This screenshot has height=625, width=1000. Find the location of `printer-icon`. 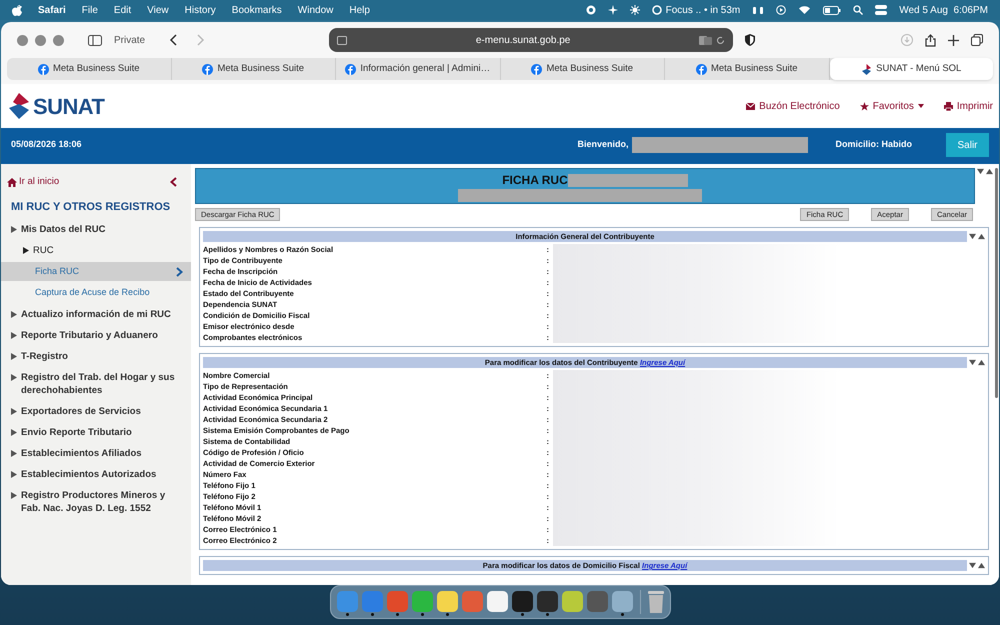

printer-icon is located at coordinates (948, 106).